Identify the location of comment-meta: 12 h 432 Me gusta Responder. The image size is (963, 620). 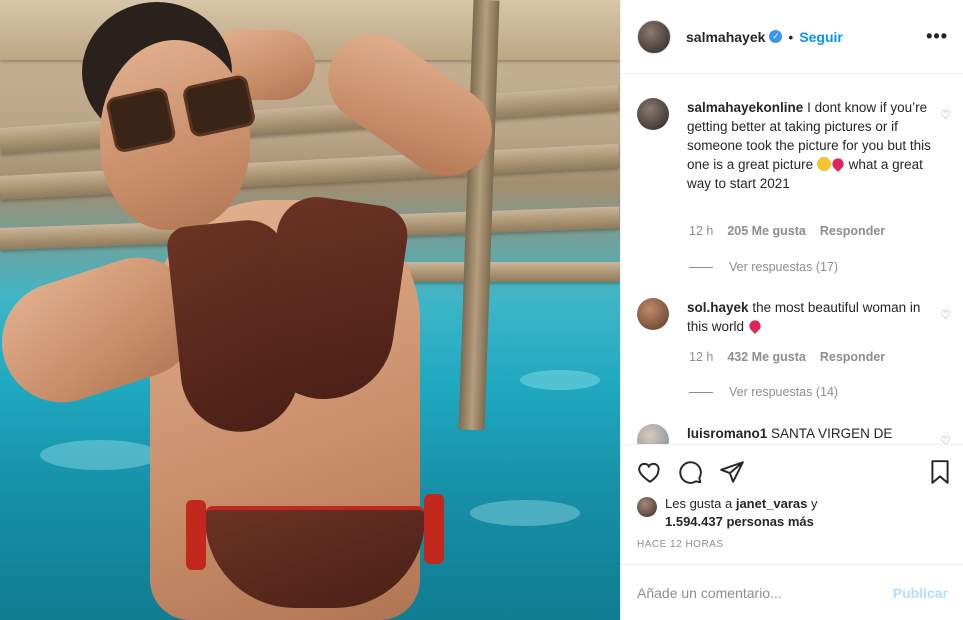
(787, 357).